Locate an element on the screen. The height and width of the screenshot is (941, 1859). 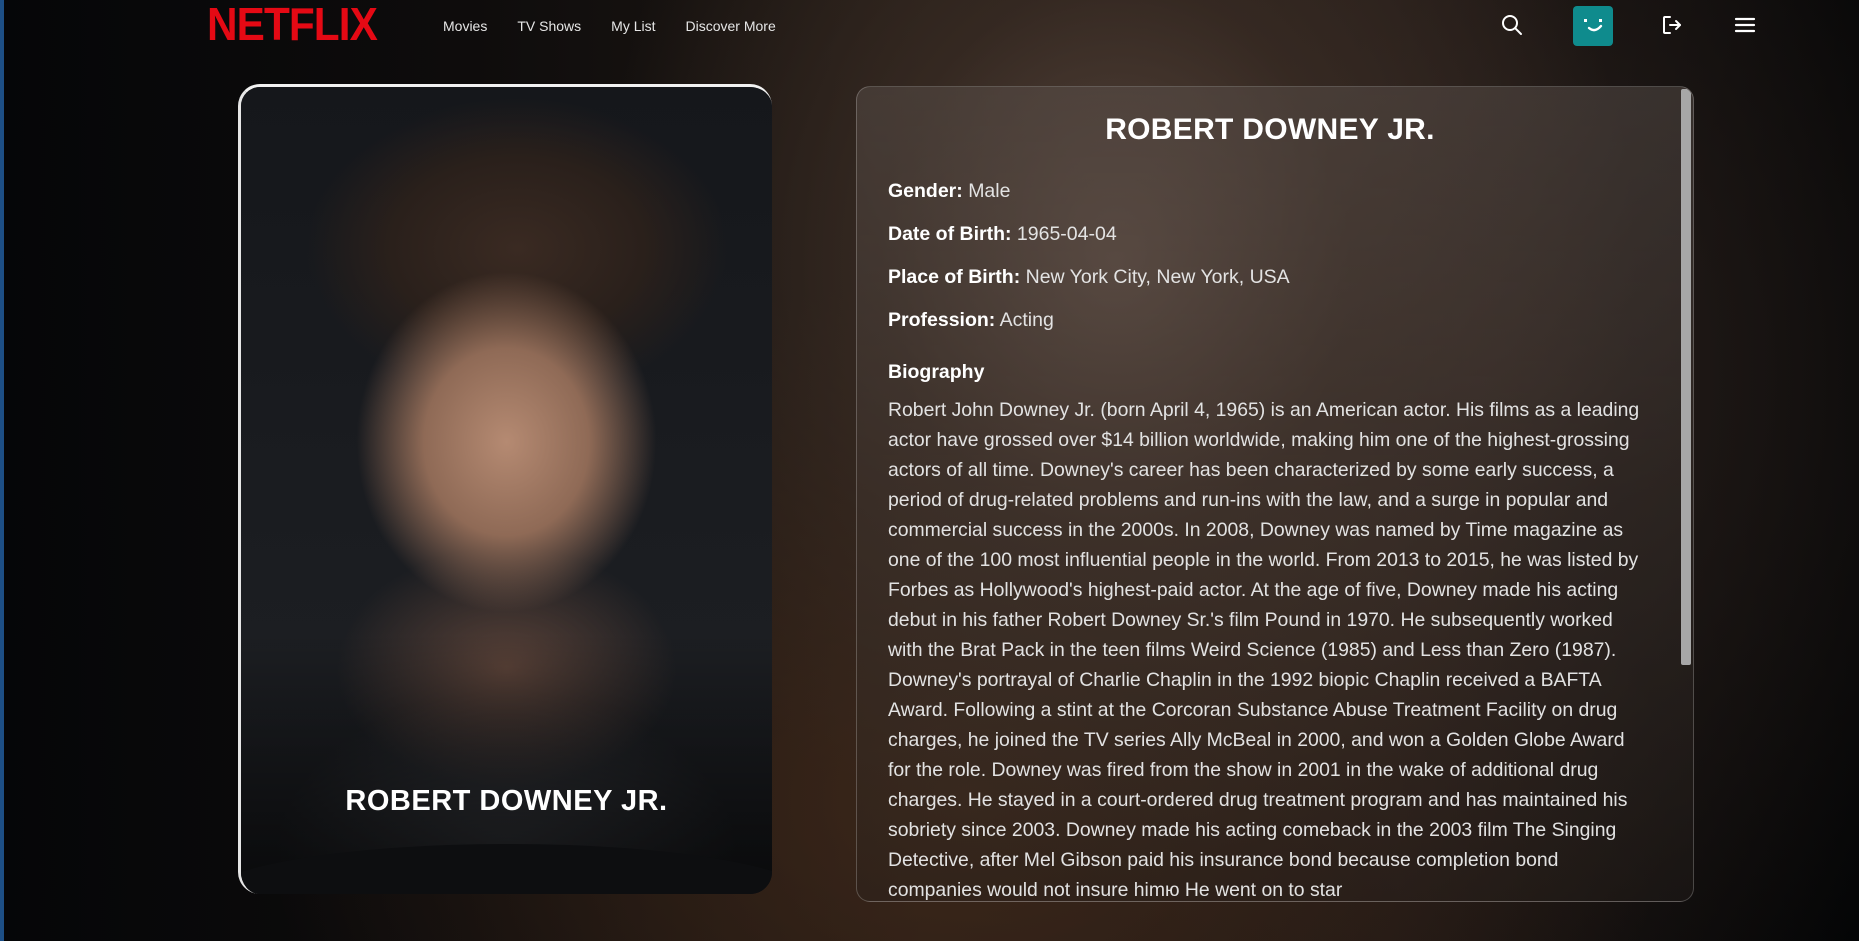
pob-label: Place of Birth: is located at coordinates (954, 277).